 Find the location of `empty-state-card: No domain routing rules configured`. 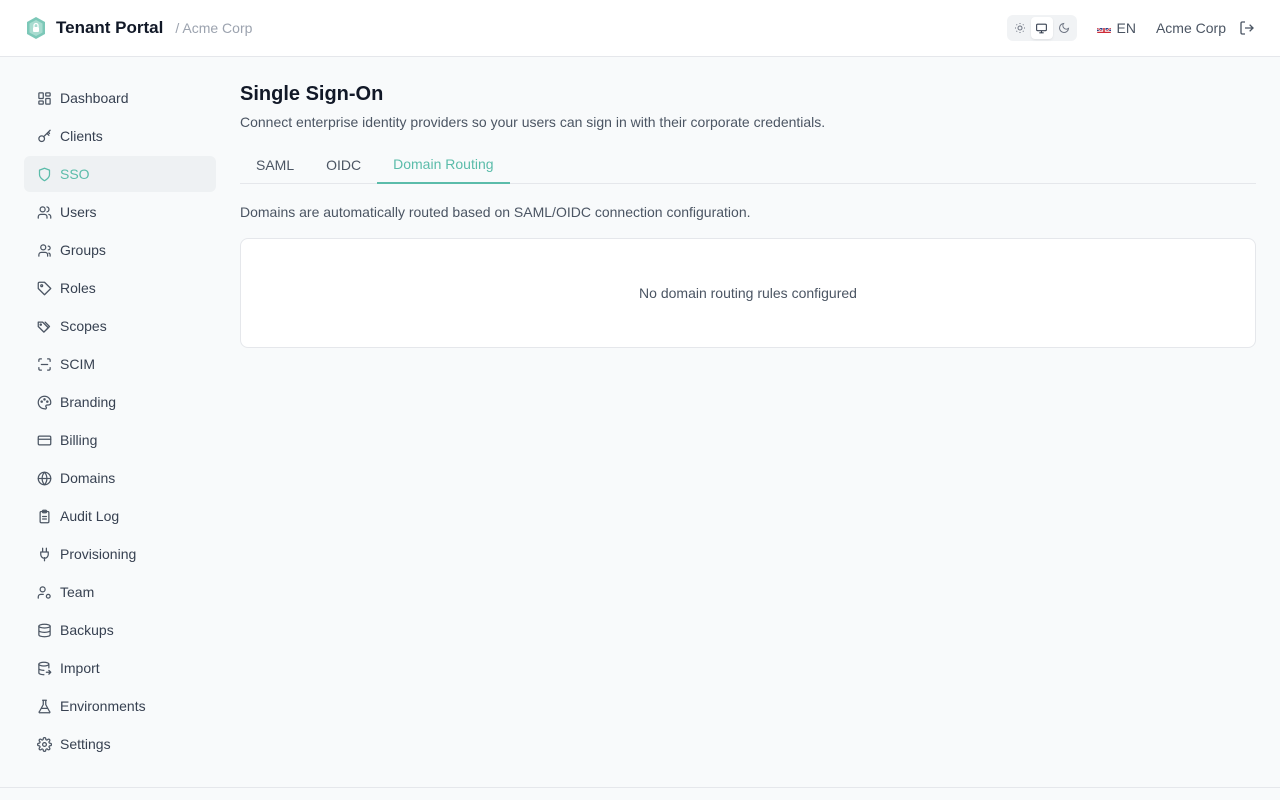

empty-state-card: No domain routing rules configured is located at coordinates (748, 293).